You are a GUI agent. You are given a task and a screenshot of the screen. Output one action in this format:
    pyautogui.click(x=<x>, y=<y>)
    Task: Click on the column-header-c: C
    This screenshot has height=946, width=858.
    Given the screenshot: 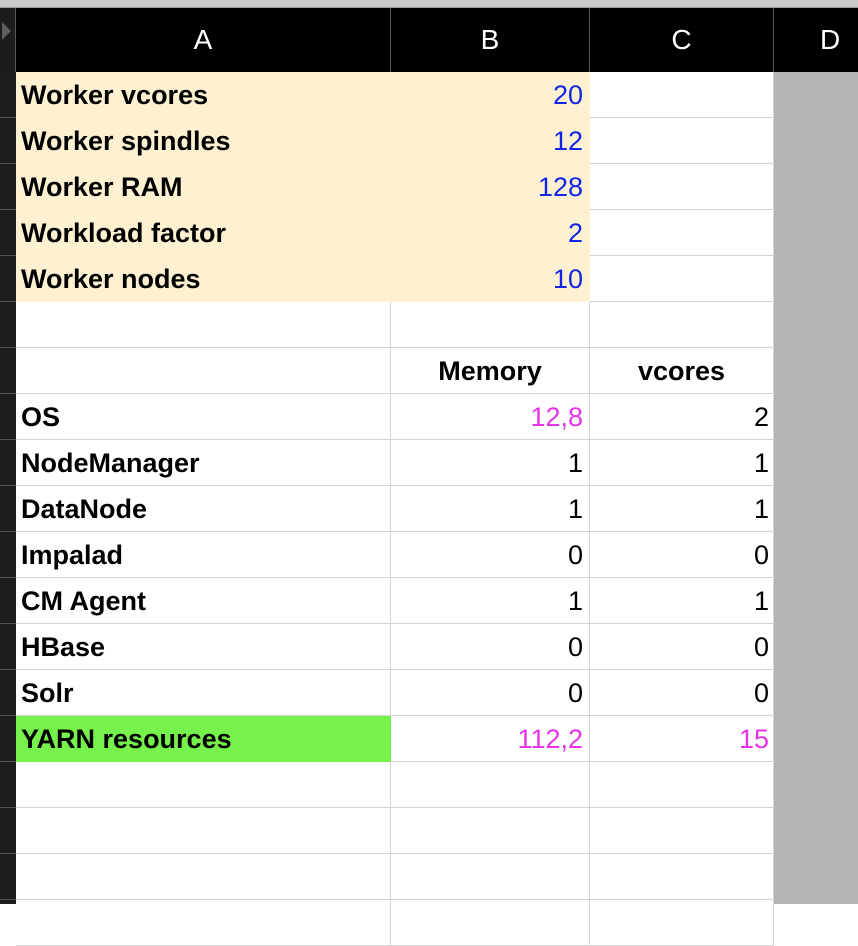 What is the action you would take?
    pyautogui.click(x=682, y=40)
    